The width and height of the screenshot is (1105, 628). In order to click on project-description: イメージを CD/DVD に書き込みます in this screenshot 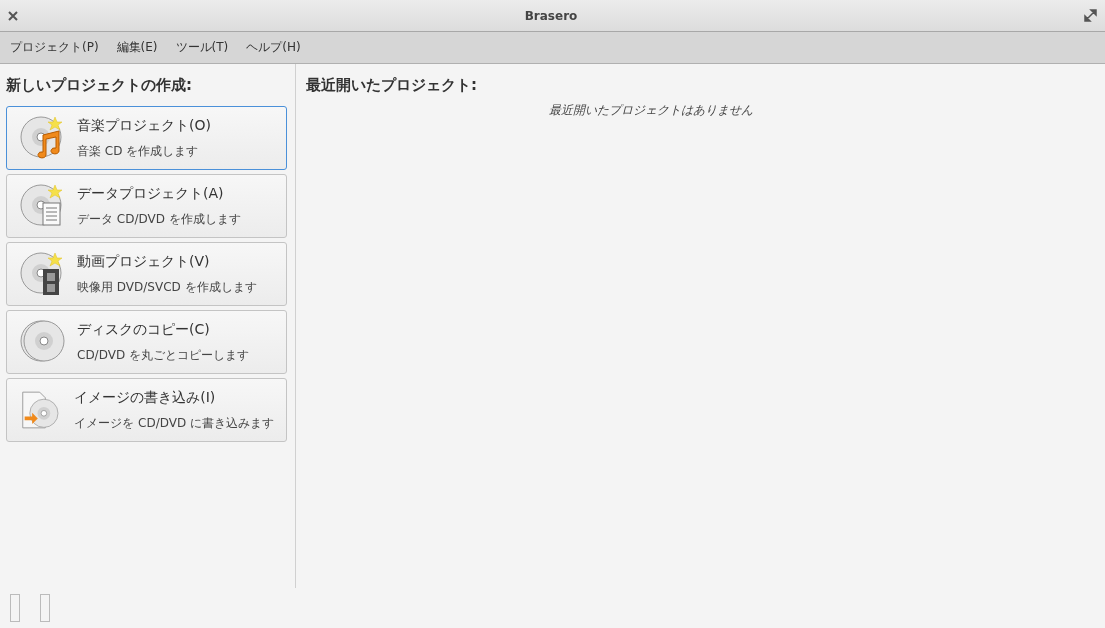, I will do `click(174, 423)`.